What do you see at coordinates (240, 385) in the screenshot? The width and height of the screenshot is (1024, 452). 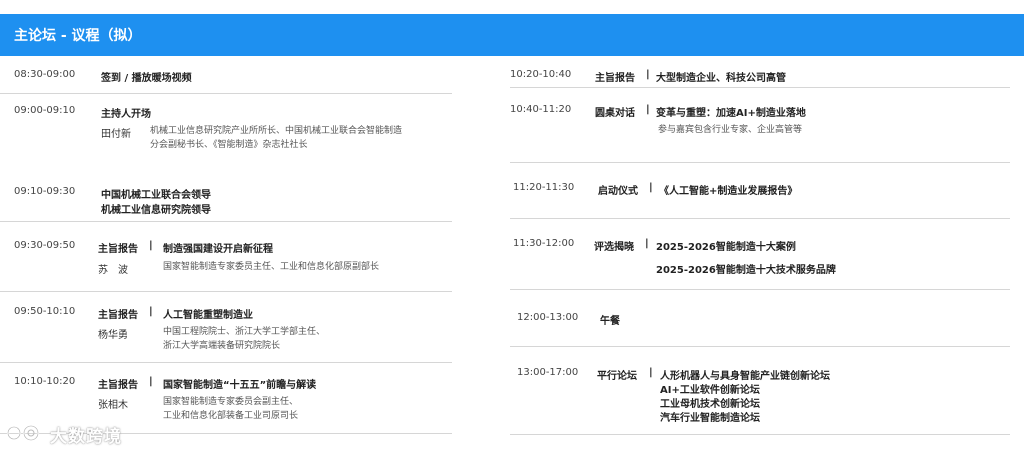 I see `agenda-title: 国家智能制造“十五五”前瞻与解读` at bounding box center [240, 385].